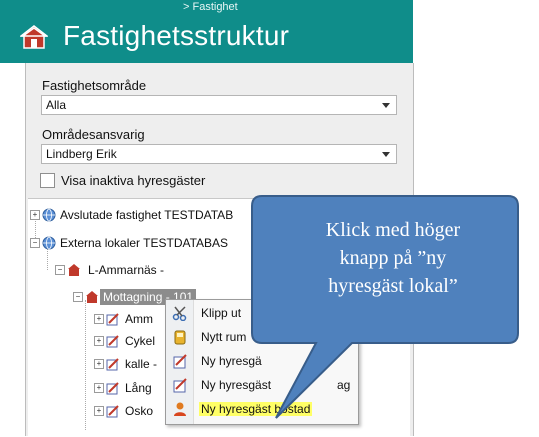  Describe the element at coordinates (141, 364) in the screenshot. I see `tree-node-label: kalle -` at that location.